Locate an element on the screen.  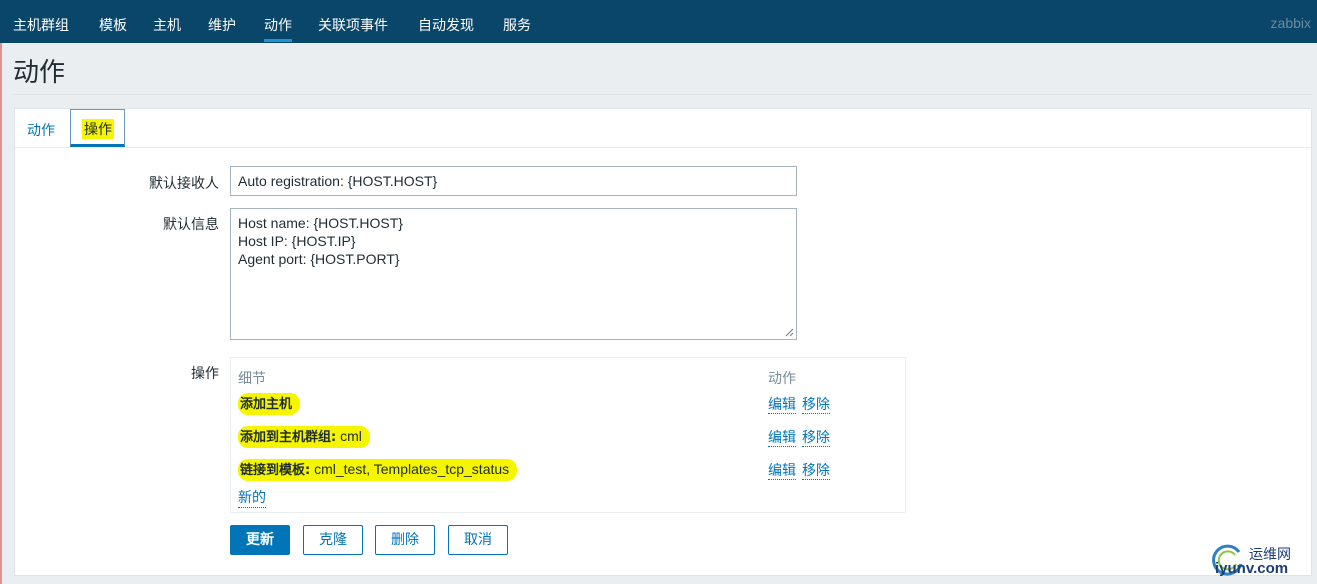
page-title: 动作 is located at coordinates (39, 73).